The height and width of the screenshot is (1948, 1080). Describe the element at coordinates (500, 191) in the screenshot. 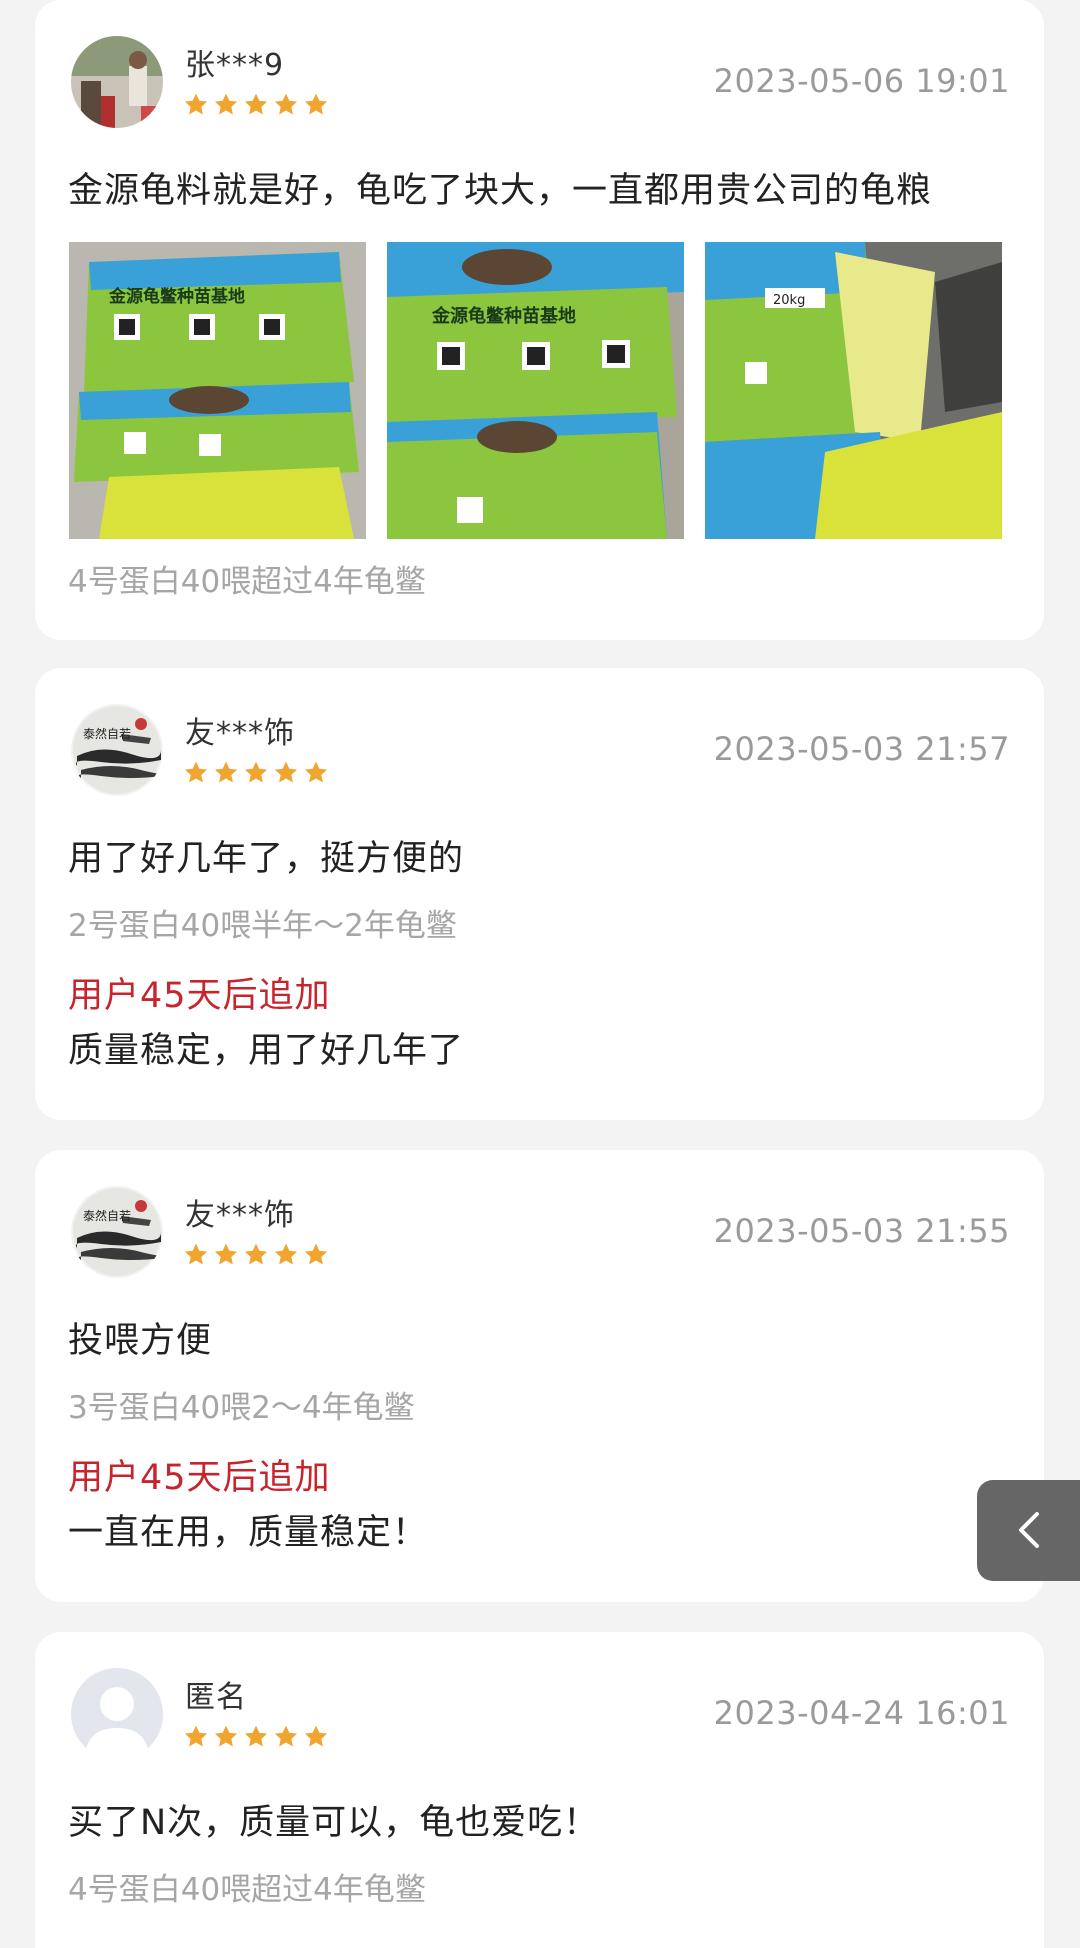

I see `review-comment: 金源龟料就是好，龟吃了块大，一直都用贵公司的龟粮` at that location.